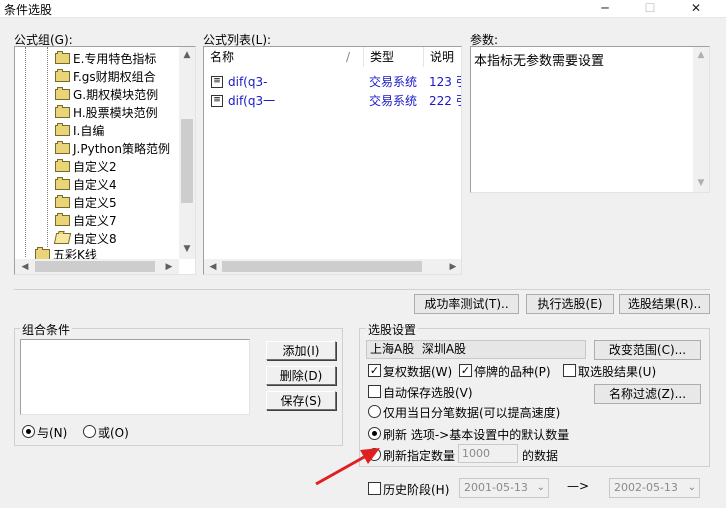 Image resolution: width=726 pixels, height=508 pixels. I want to click on chevron-down-icon: ⌄, so click(691, 487).